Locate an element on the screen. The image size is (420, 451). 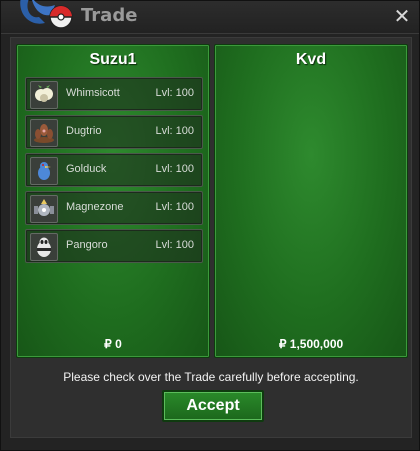
pokemon-row: Golduck Lvl: 100 is located at coordinates (114, 170).